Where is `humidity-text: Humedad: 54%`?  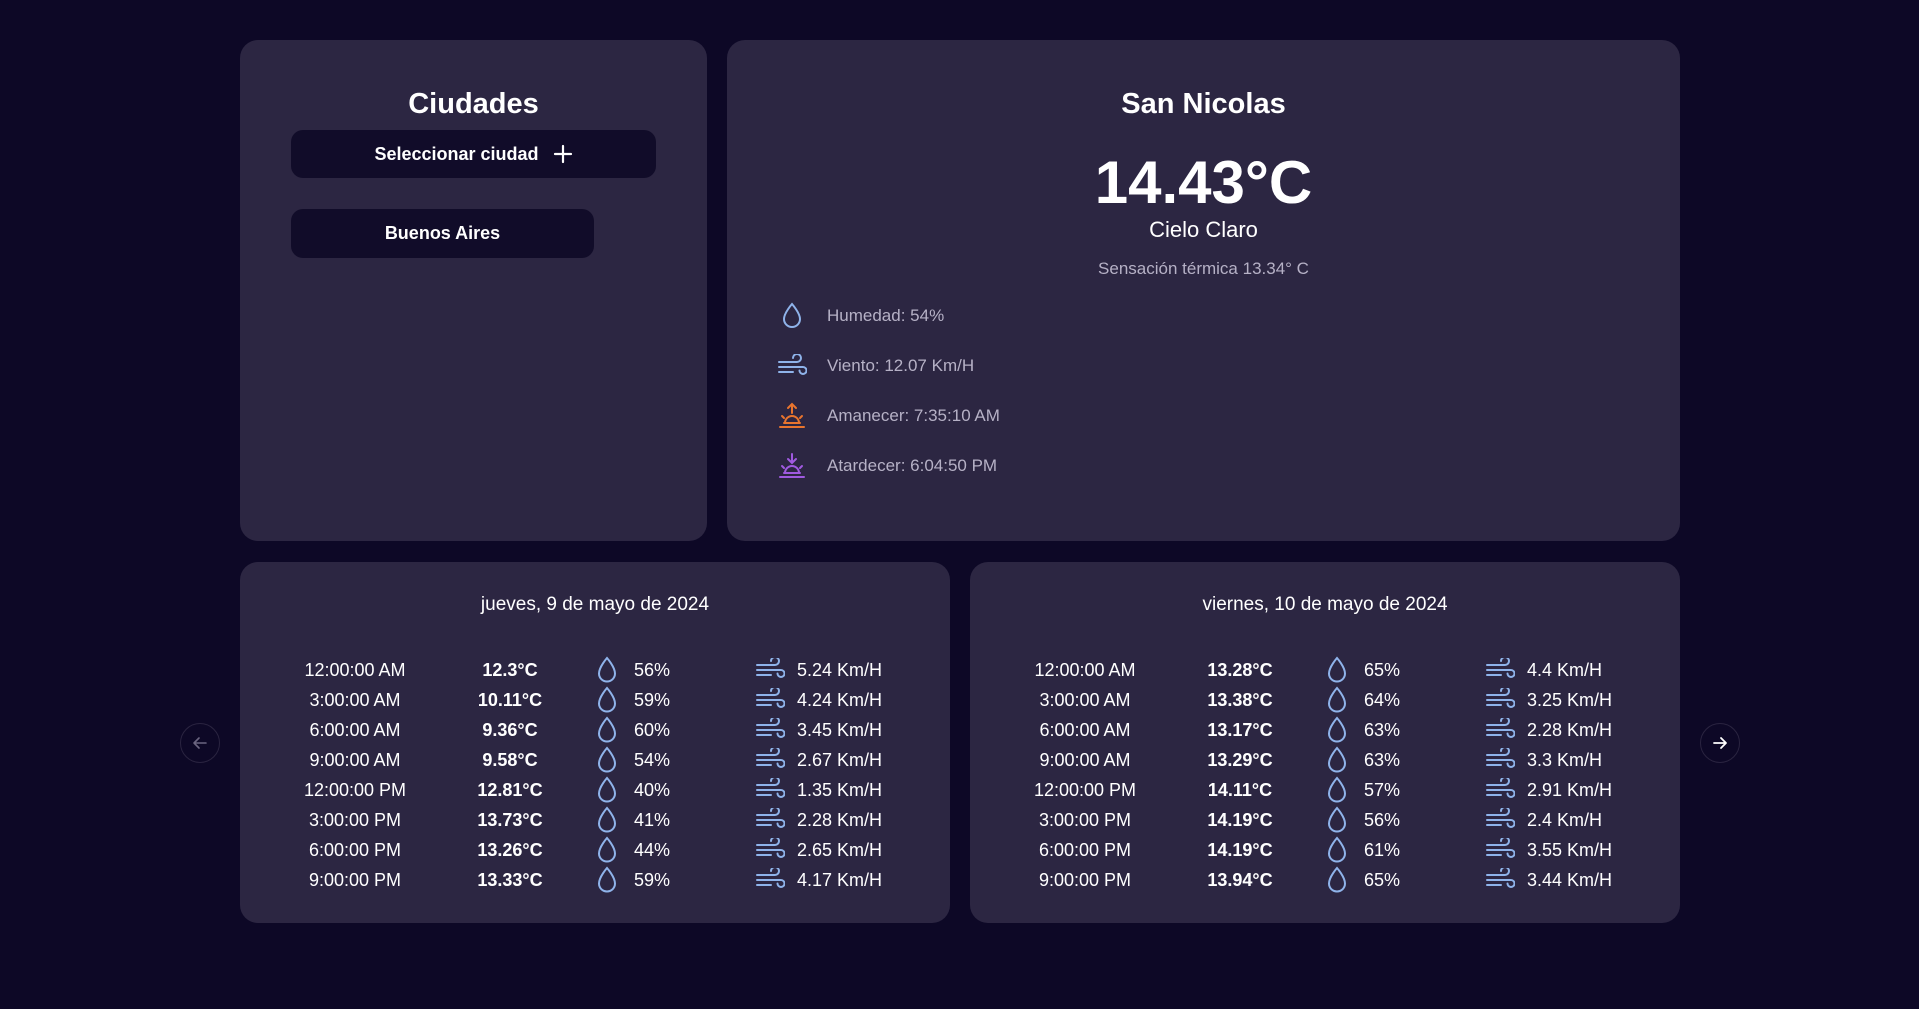
humidity-text: Humedad: 54% is located at coordinates (886, 315).